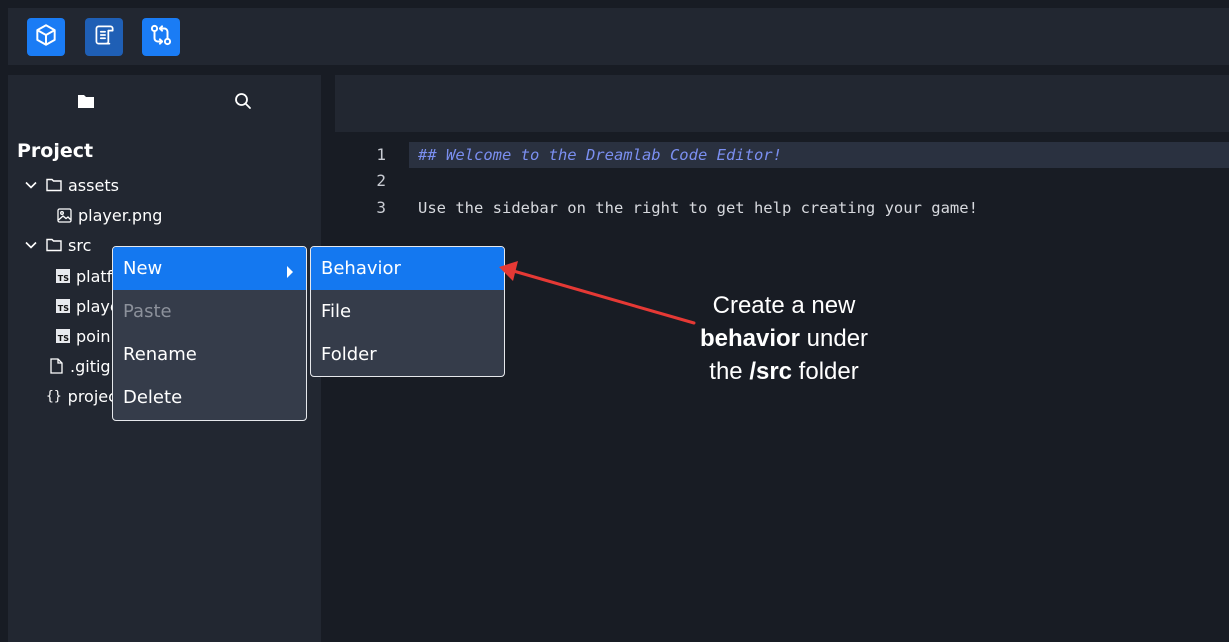 The image size is (1229, 642). I want to click on cube-button, so click(46, 37).